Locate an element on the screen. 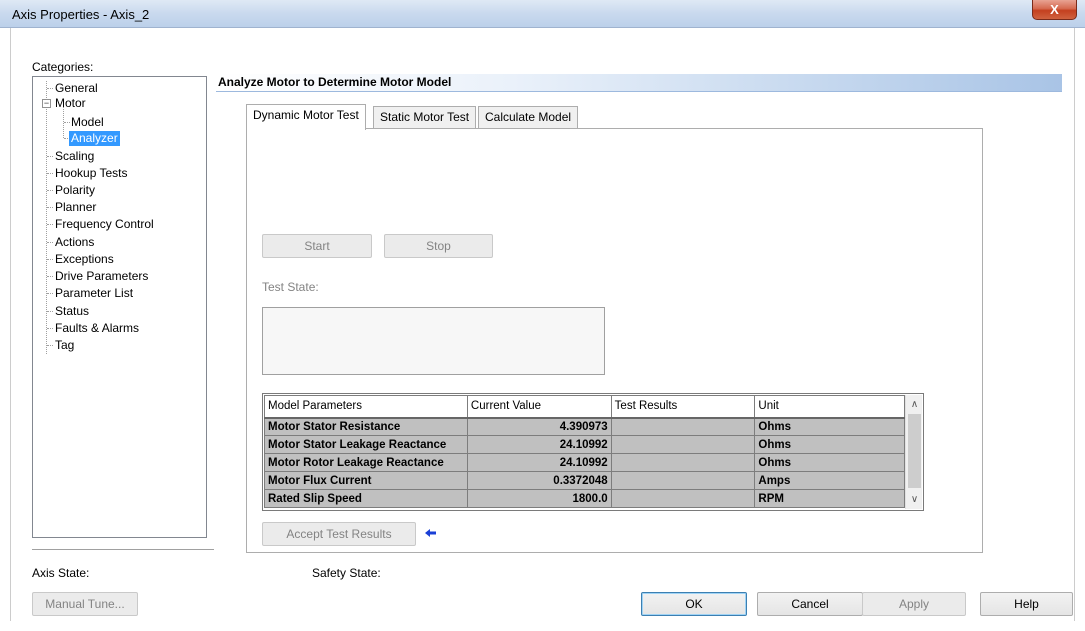  accept-test-results-button: Accept Test Results is located at coordinates (339, 534).